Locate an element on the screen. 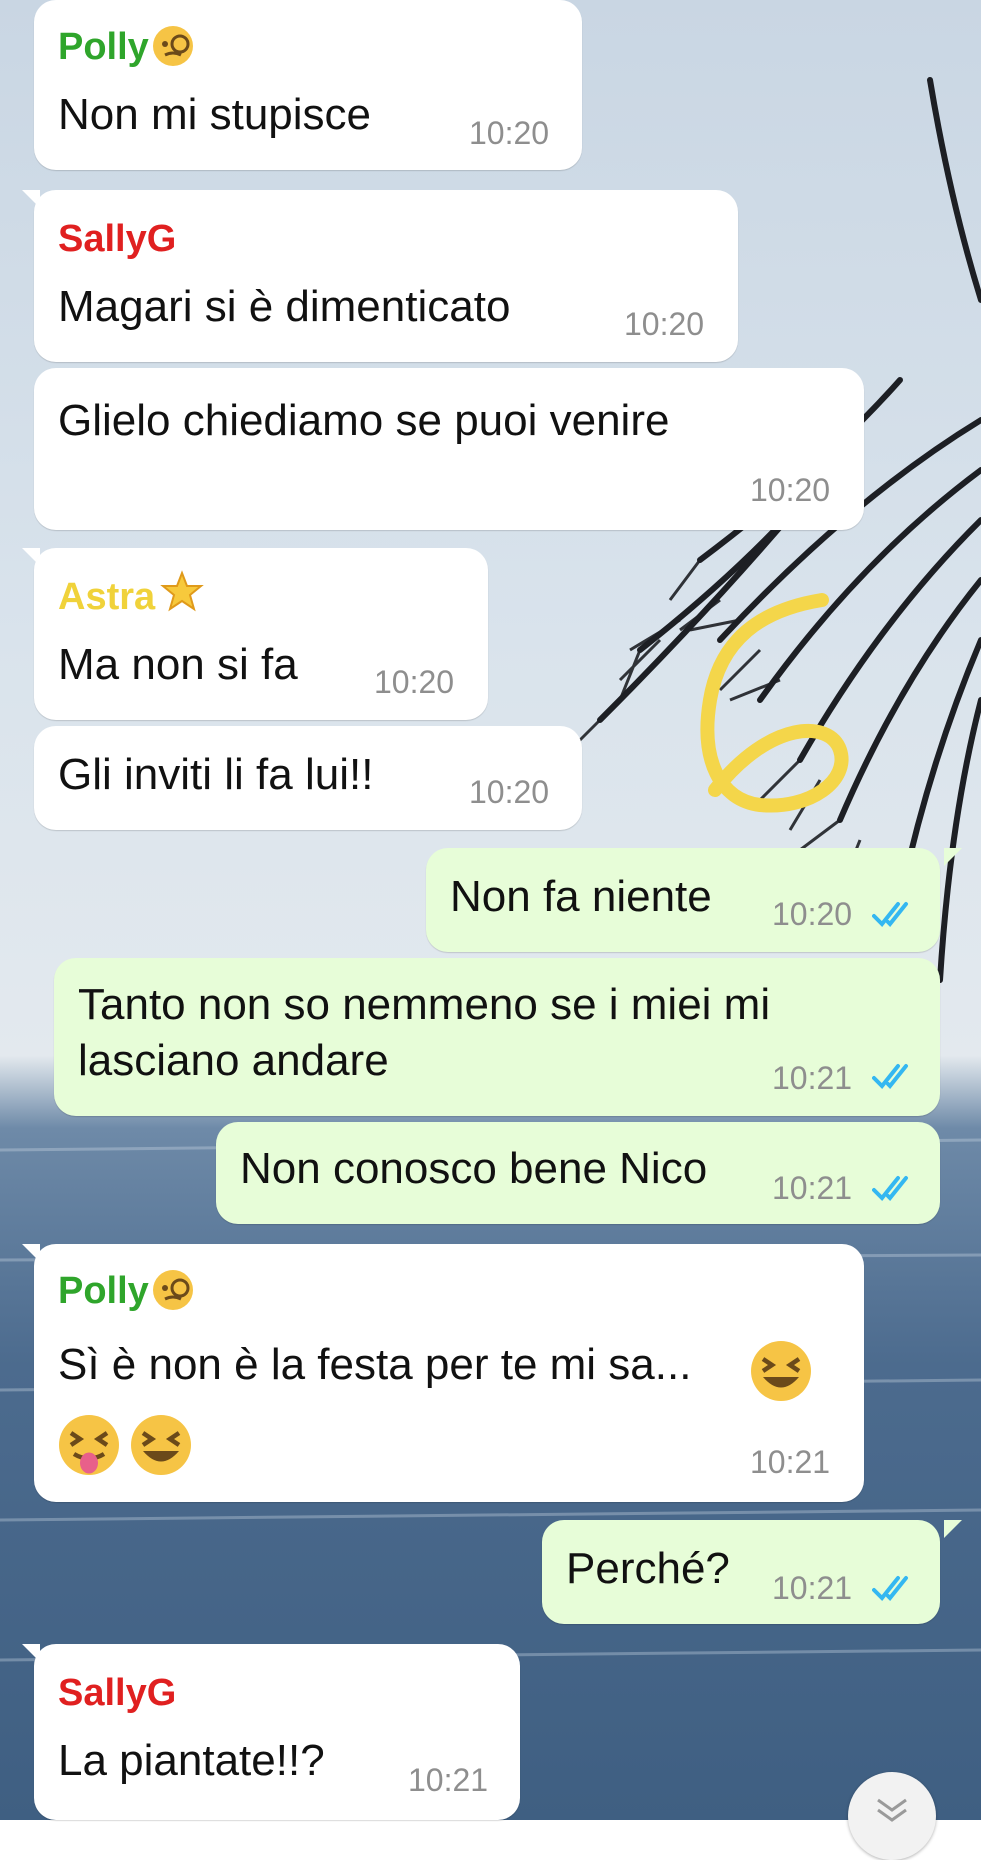 The width and height of the screenshot is (981, 1860). message-bubble: Gli inviti li fa lui!! 10:20 is located at coordinates (308, 778).